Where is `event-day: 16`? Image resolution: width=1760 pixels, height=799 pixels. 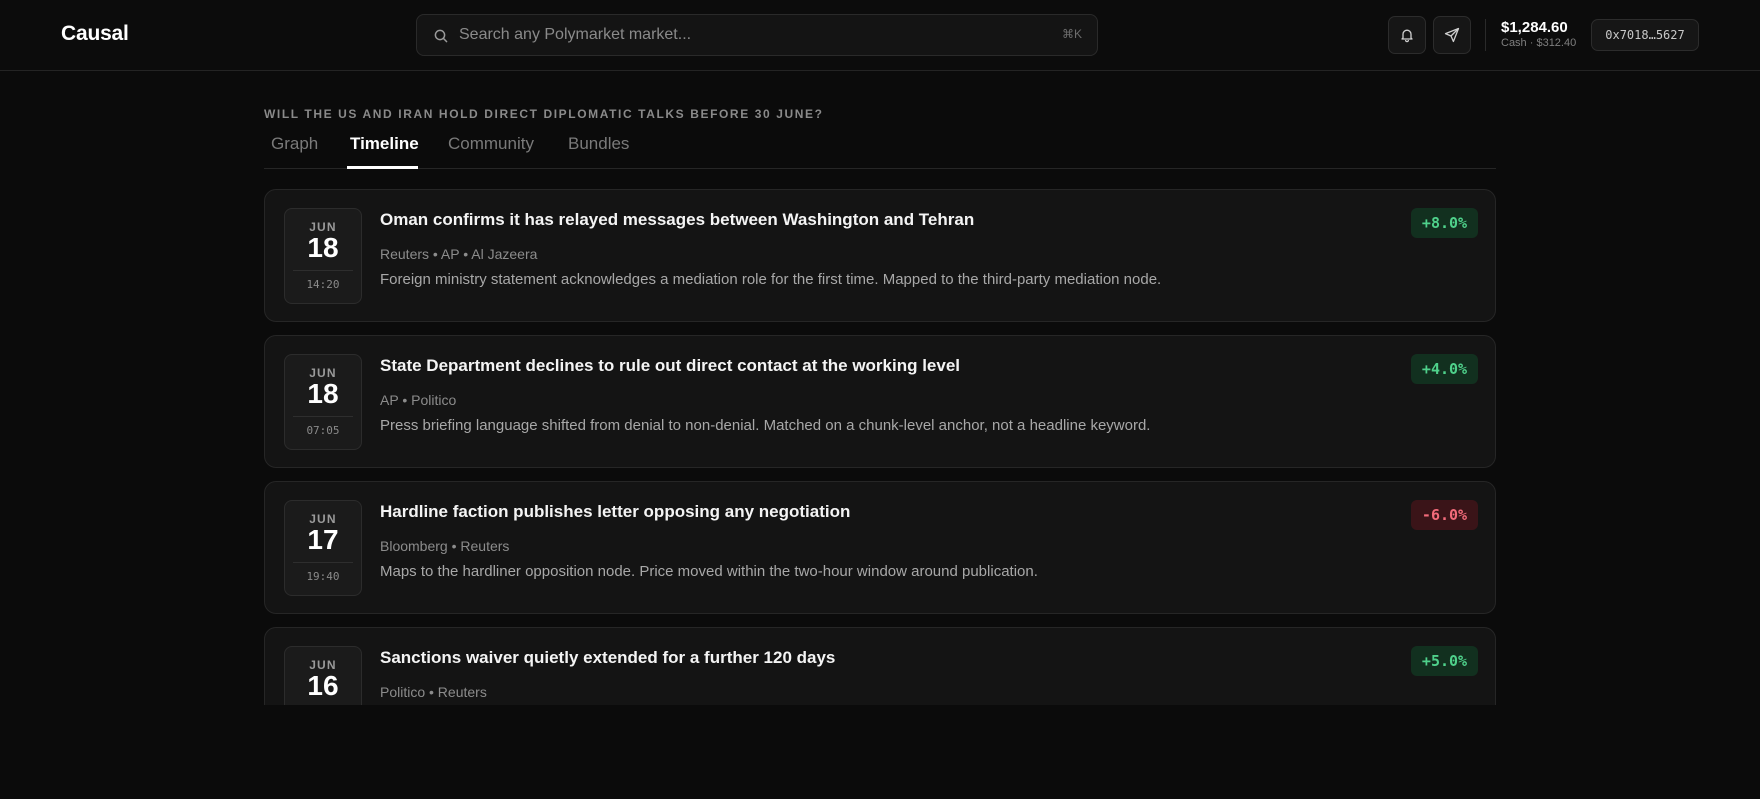
event-day: 16 is located at coordinates (323, 685).